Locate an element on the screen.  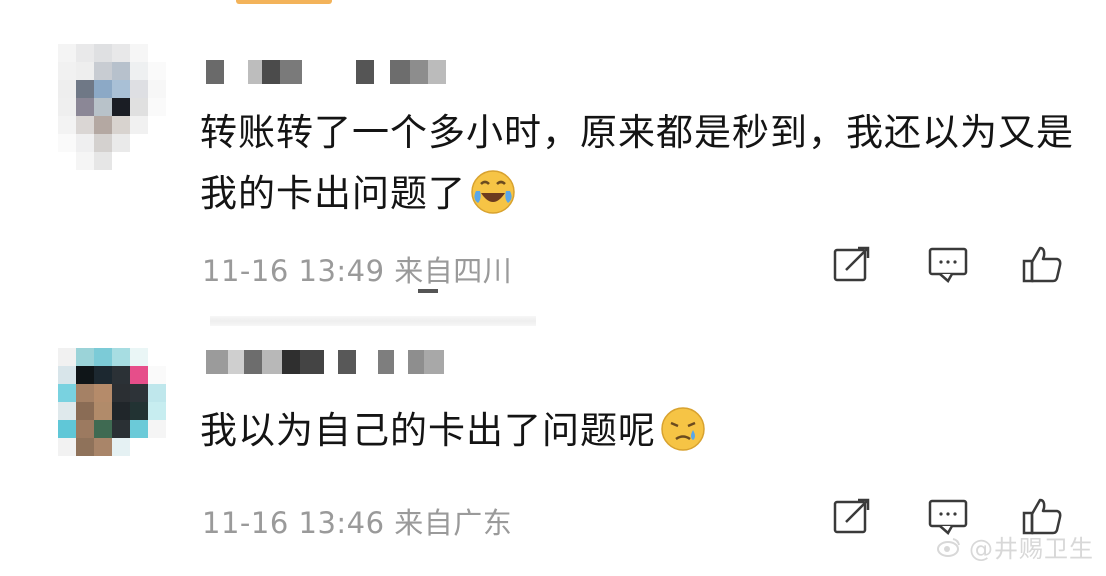
top-edge-strip is located at coordinates (284, 2).